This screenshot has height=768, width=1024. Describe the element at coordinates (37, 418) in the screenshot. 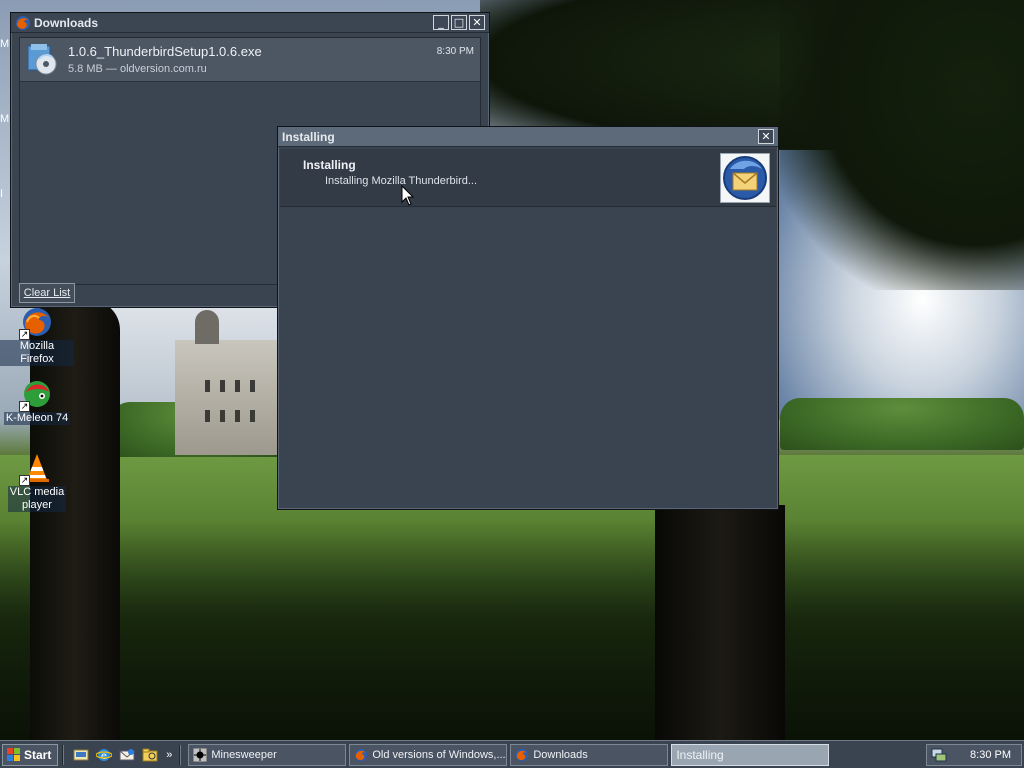

I see `desktop-icon-label: K-Meleon 74` at that location.